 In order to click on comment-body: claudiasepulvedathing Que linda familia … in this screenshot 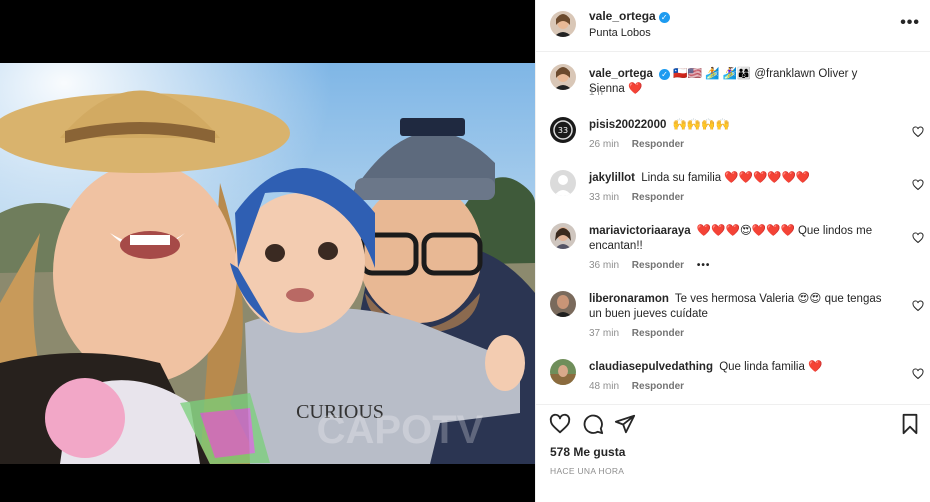, I will do `click(739, 367)`.